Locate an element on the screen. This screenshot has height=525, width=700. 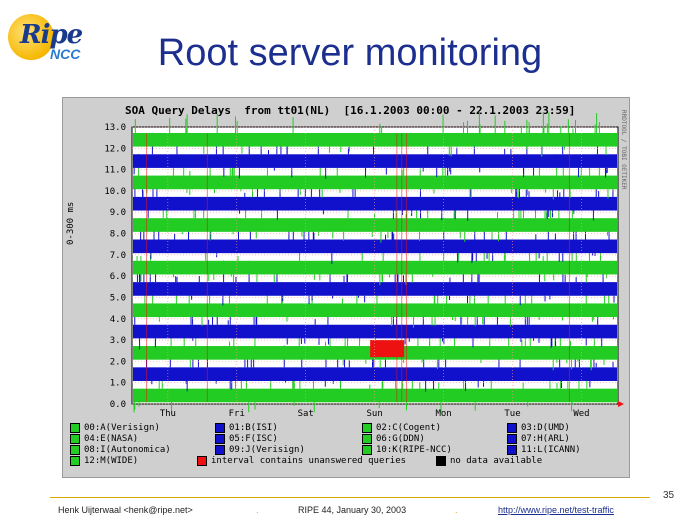
legend-item: interval contains unanswered queries is located at coordinates (301, 461).